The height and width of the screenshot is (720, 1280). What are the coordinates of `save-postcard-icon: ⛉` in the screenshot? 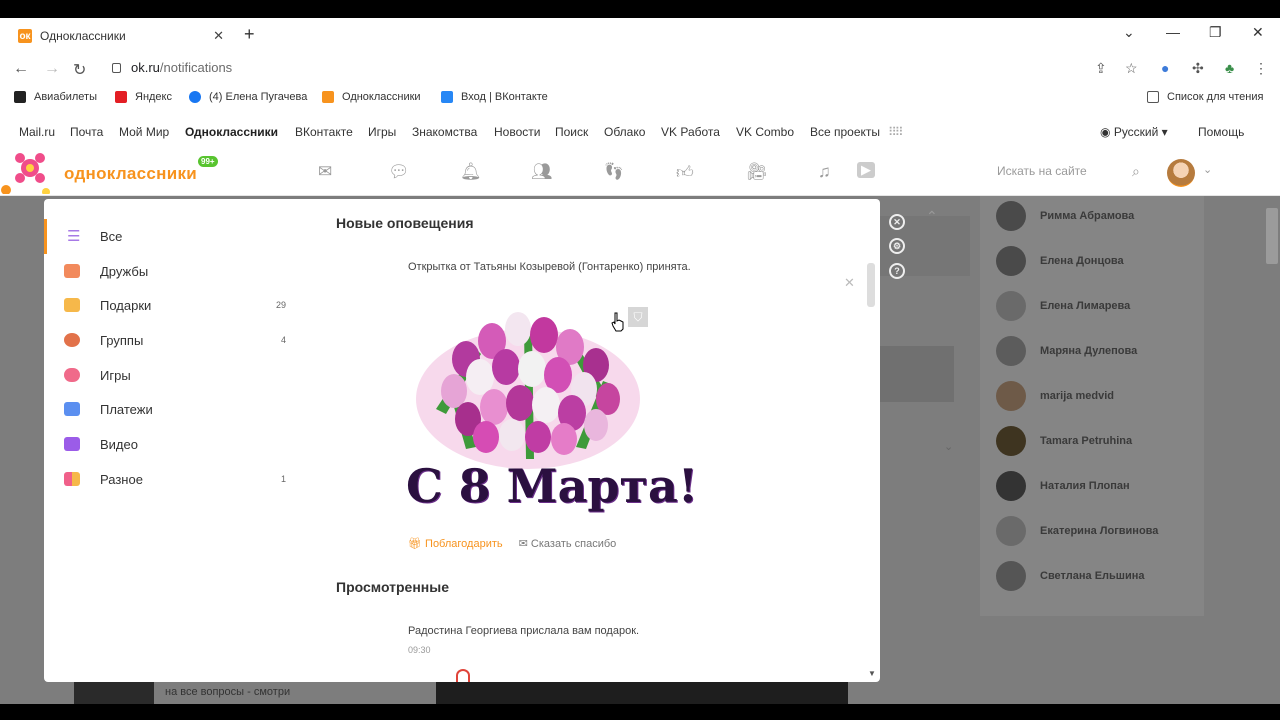 It's located at (638, 317).